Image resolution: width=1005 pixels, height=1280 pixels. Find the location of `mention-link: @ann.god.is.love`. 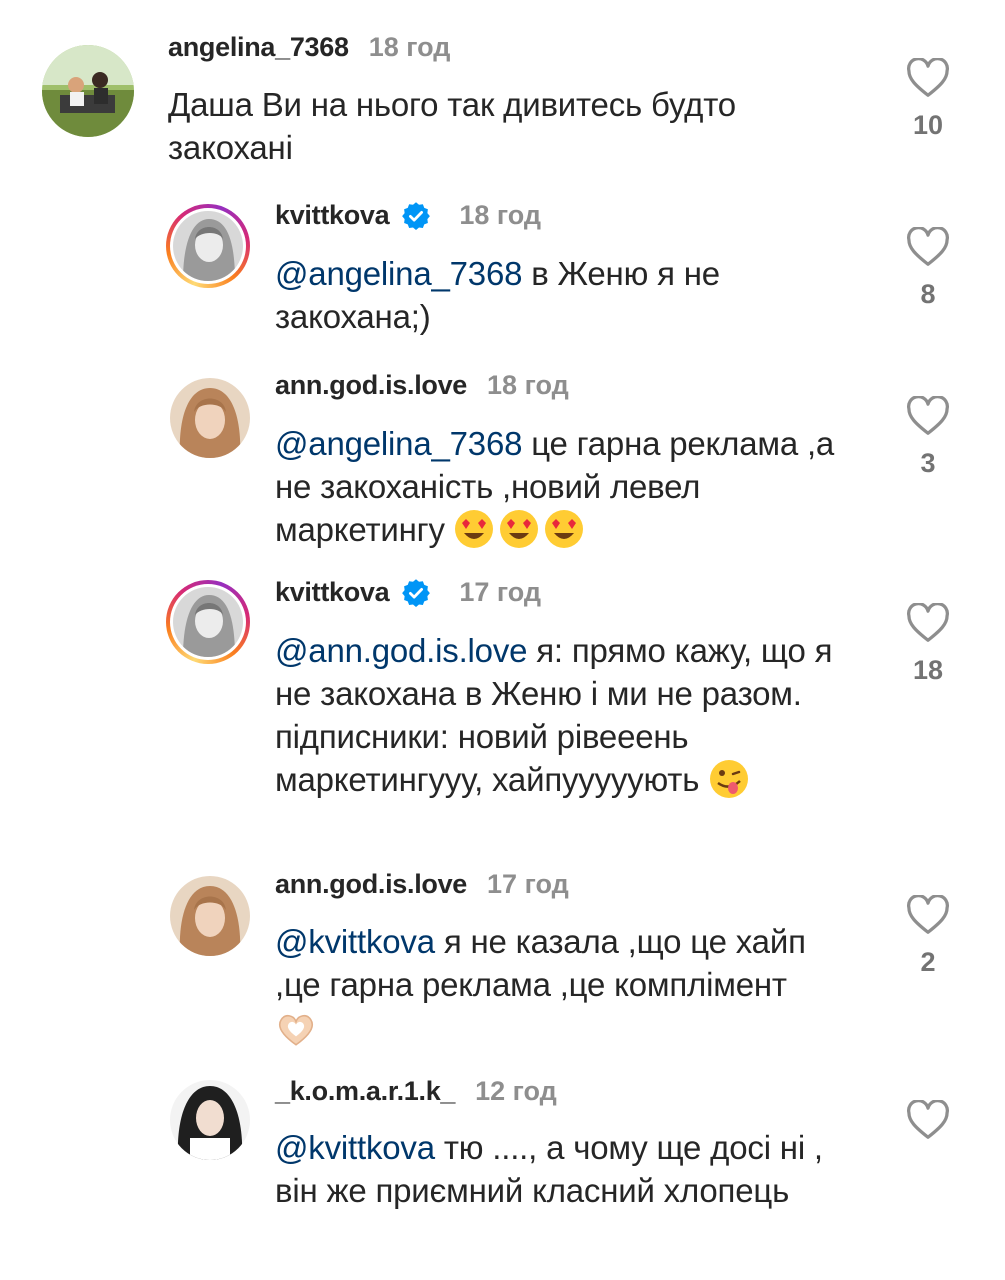

mention-link: @ann.god.is.love is located at coordinates (401, 650).